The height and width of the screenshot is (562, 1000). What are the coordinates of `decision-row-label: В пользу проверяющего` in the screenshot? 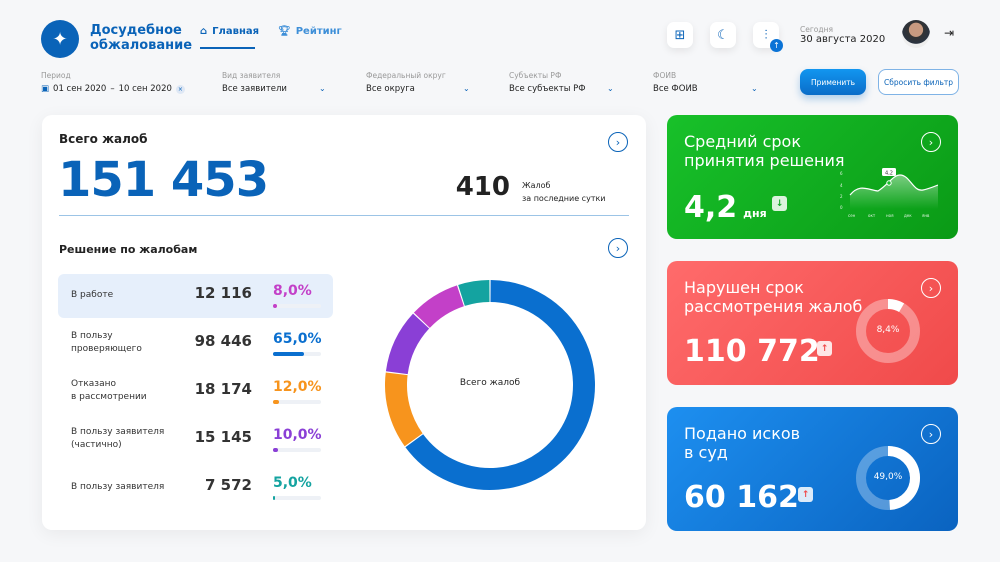 It's located at (106, 342).